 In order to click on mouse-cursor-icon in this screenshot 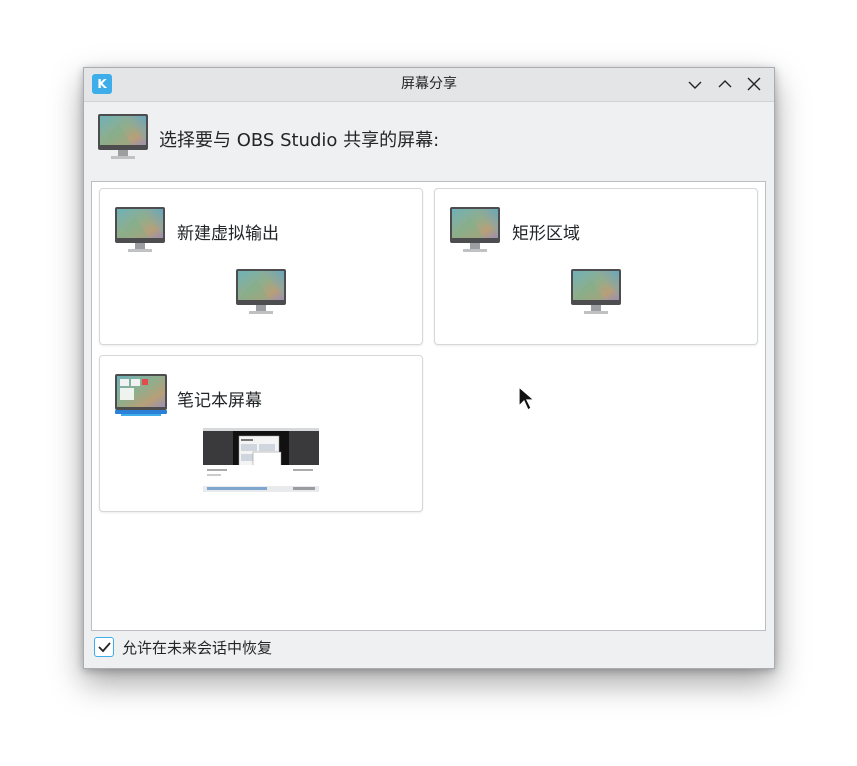, I will do `click(527, 398)`.